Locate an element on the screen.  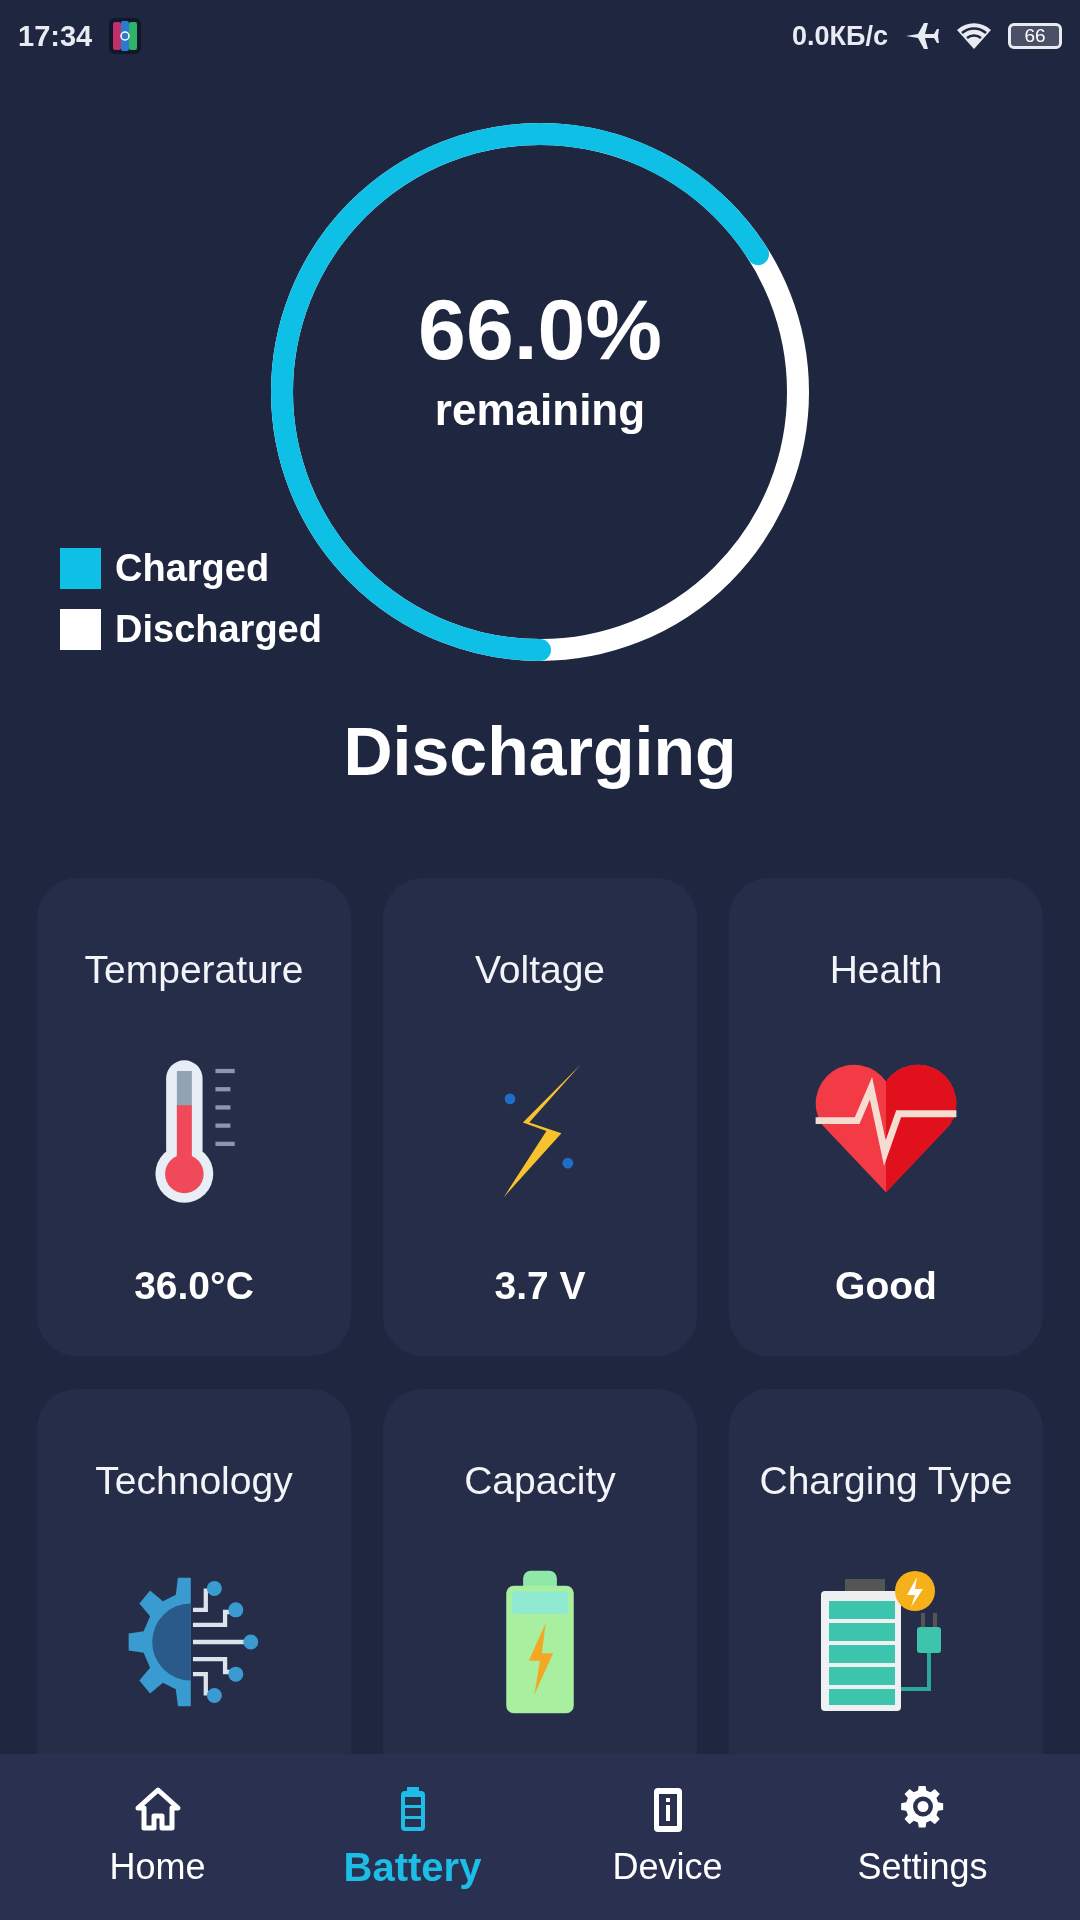
app-notification-icon is located at coordinates (125, 36).